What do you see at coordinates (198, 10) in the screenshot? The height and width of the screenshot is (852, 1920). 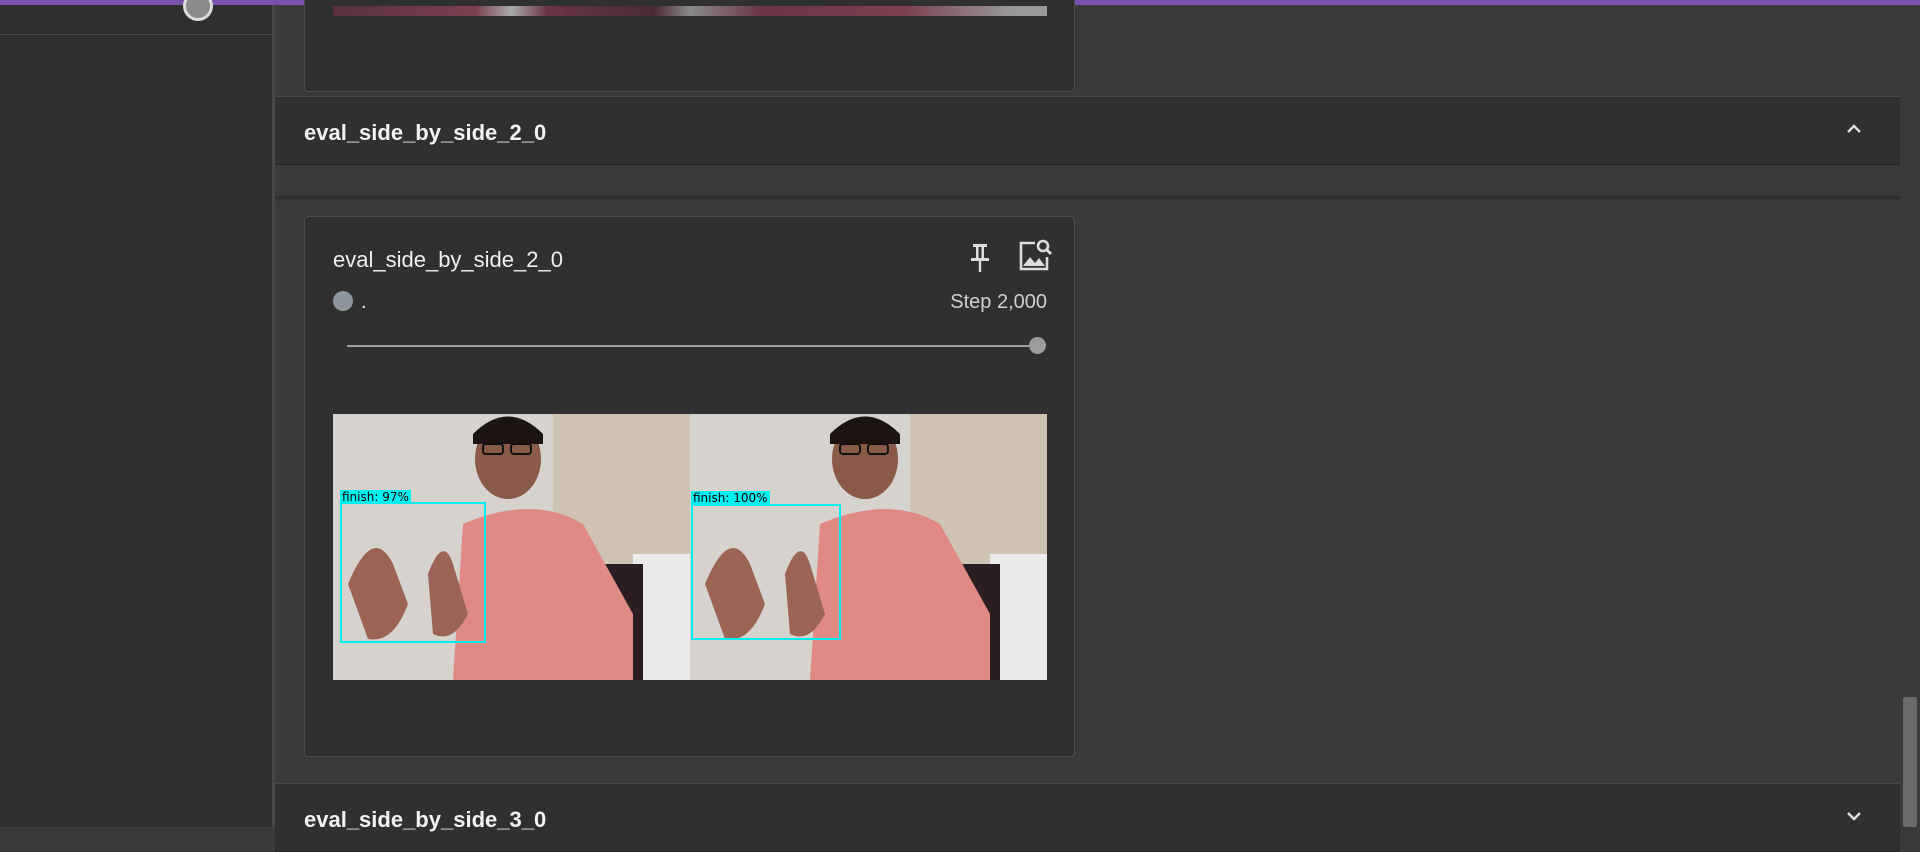 I see `sidebar-toggle-knob` at bounding box center [198, 10].